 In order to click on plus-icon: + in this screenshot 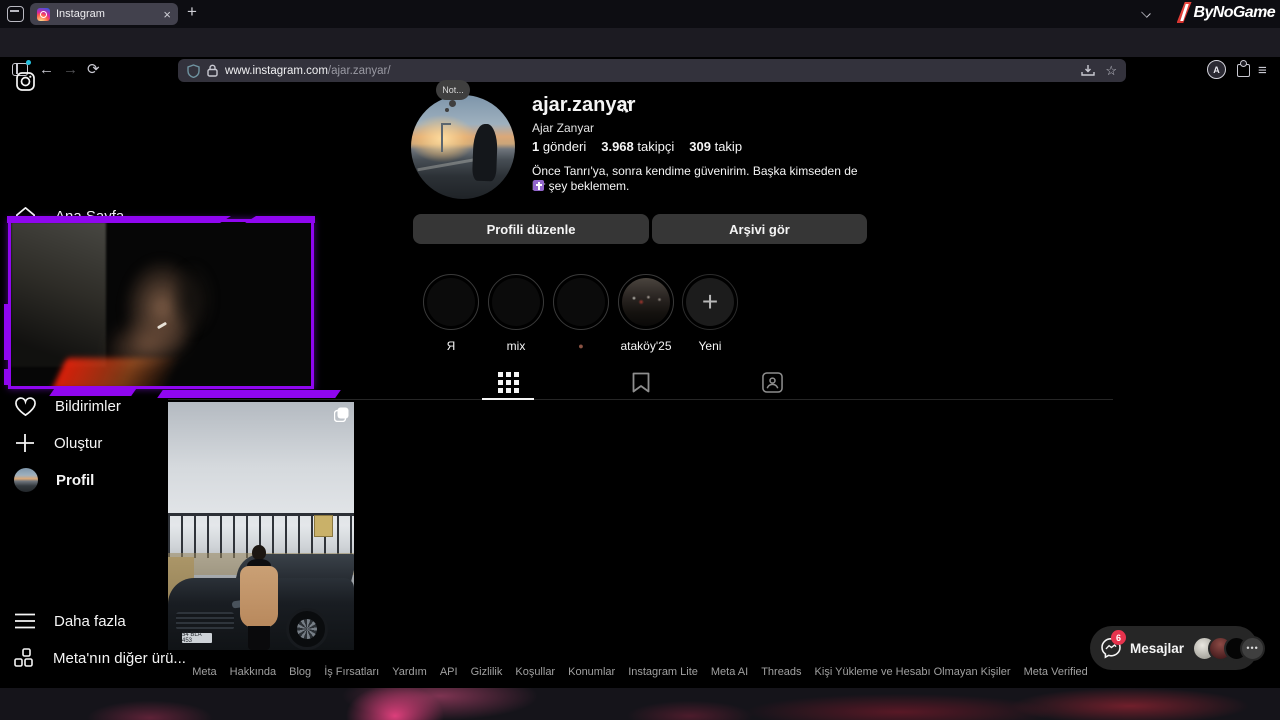, I will do `click(710, 302)`.